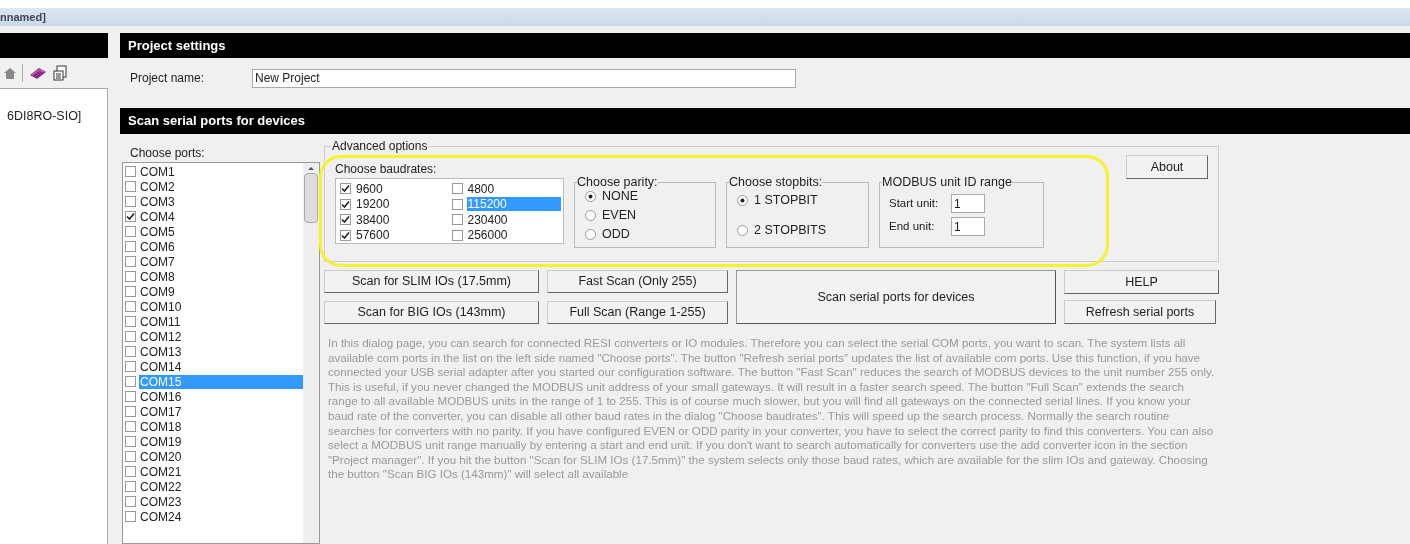  Describe the element at coordinates (221, 411) in the screenshot. I see `port-item: COM17` at that location.